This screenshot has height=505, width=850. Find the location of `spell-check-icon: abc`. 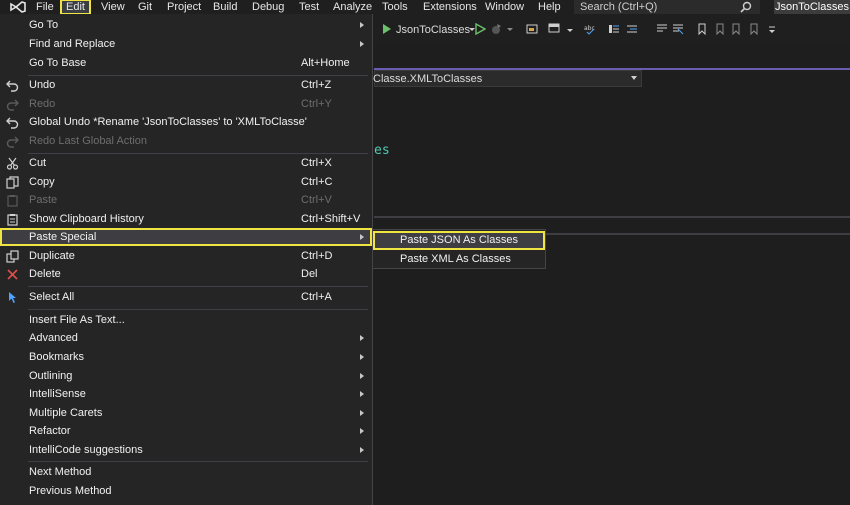

spell-check-icon: abc is located at coordinates (590, 29).